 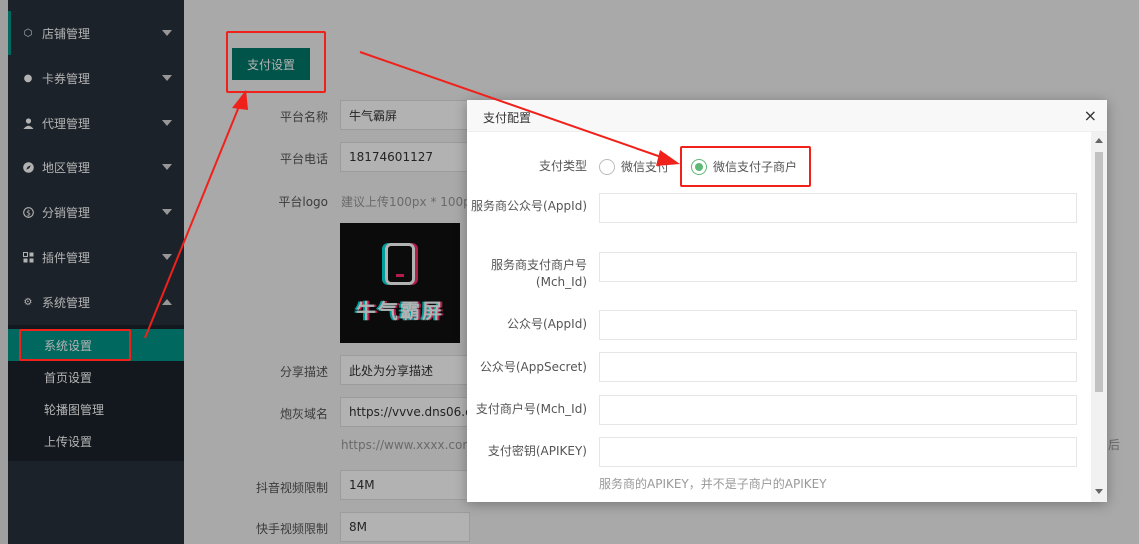 I want to click on sp-mchid-label: 服务商支付商户号(Mch_Id), so click(x=527, y=274).